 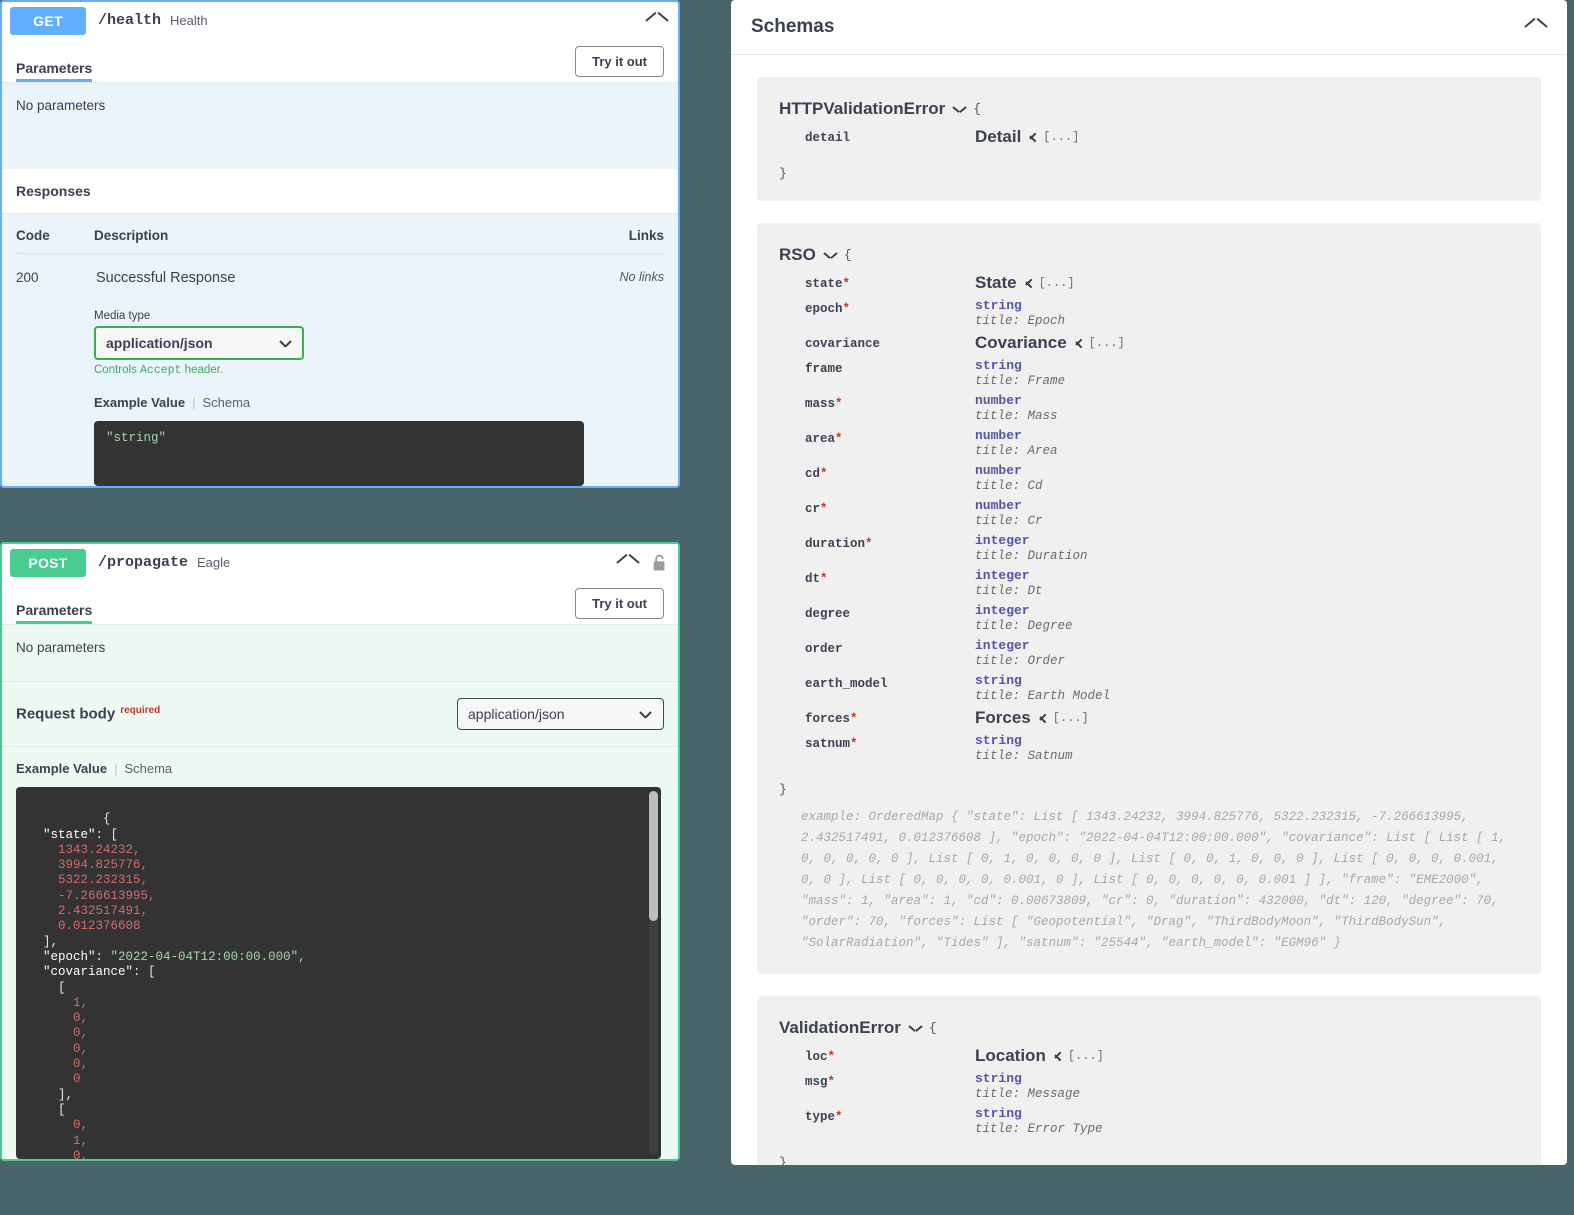 I want to click on property-row: frame string title: Frame, so click(x=1149, y=373).